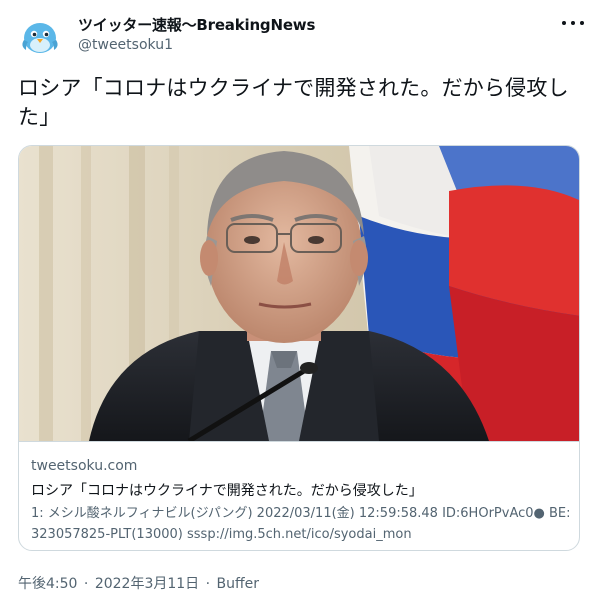  What do you see at coordinates (84, 466) in the screenshot?
I see `card-domain: tweetsoku.com` at bounding box center [84, 466].